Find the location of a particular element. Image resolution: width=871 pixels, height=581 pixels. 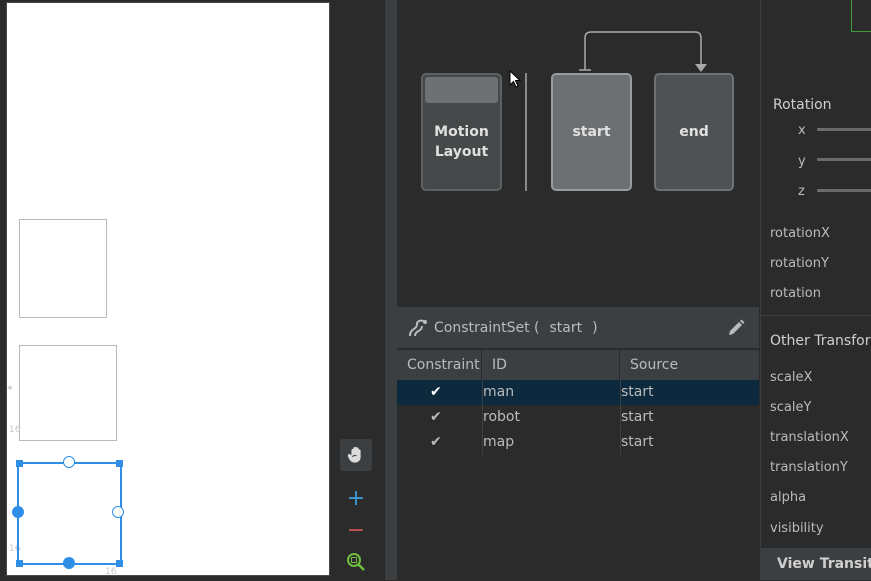

resize-handle-bottom-right is located at coordinates (119, 563).